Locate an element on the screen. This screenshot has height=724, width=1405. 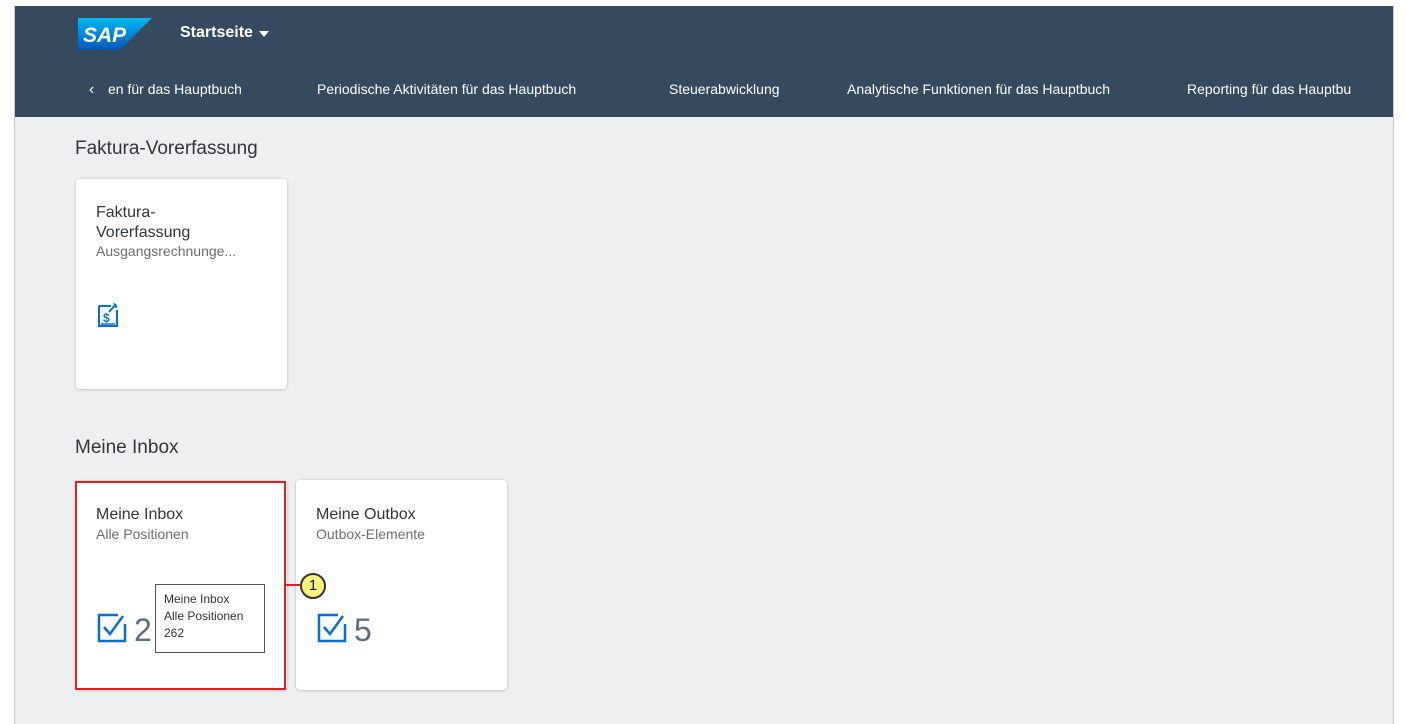
home-title: Startseite is located at coordinates (216, 32).